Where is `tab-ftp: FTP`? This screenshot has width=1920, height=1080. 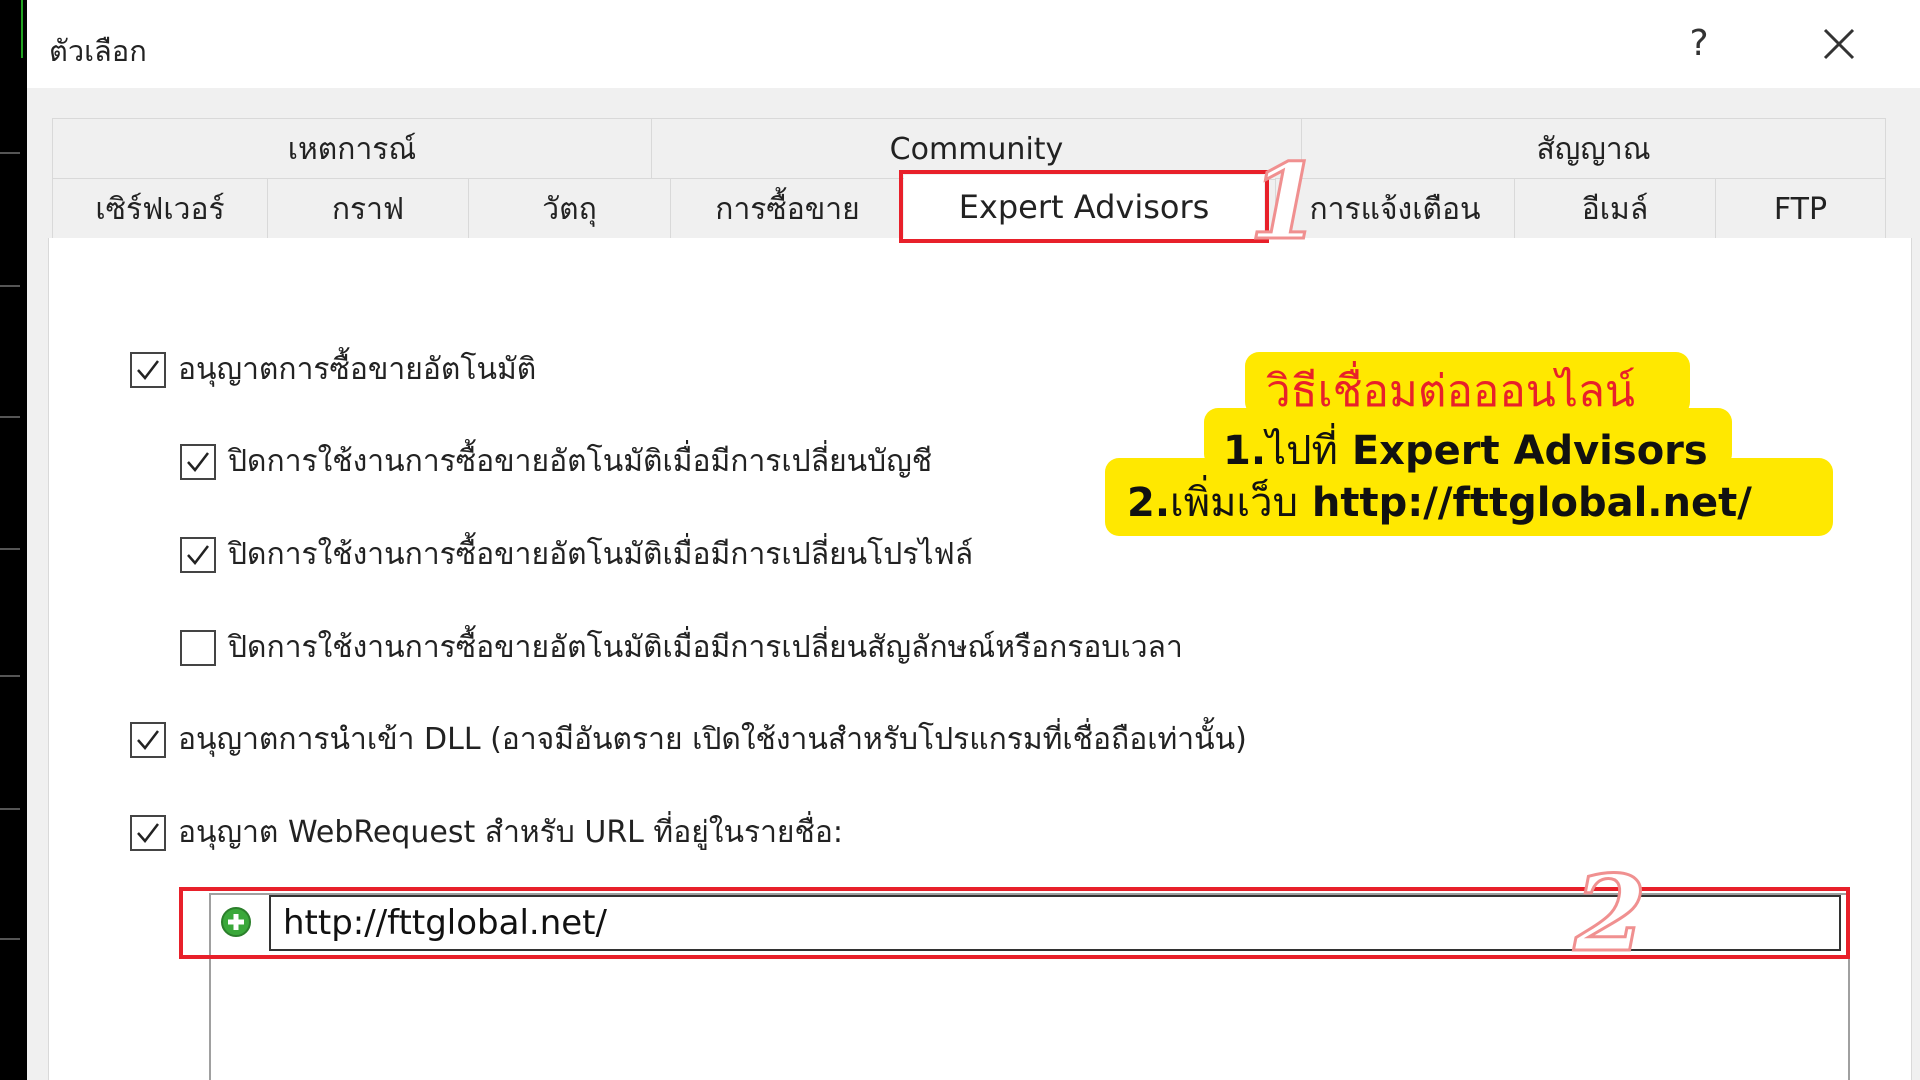
tab-ftp: FTP is located at coordinates (1800, 209).